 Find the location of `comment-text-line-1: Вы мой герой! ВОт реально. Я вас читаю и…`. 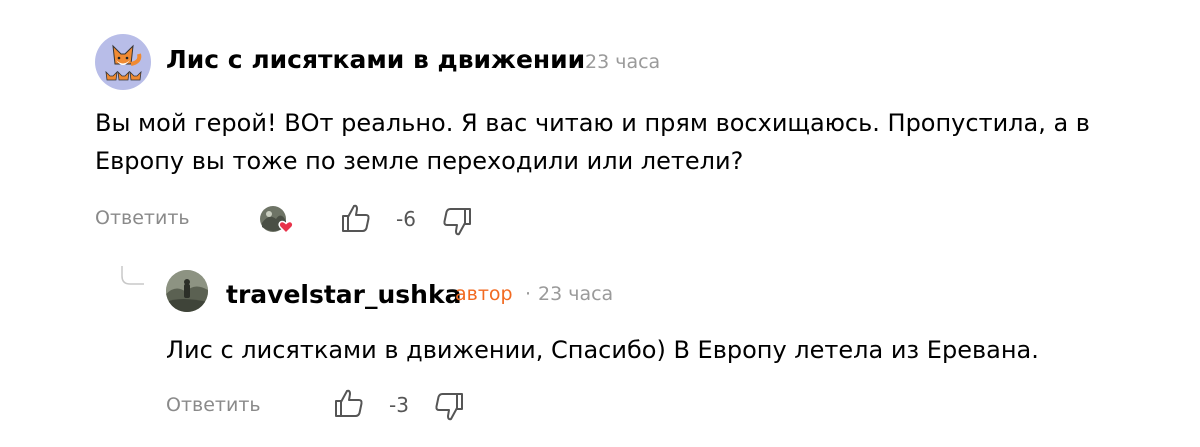

comment-text-line-1: Вы мой герой! ВОт реально. Я вас читаю и… is located at coordinates (592, 123).